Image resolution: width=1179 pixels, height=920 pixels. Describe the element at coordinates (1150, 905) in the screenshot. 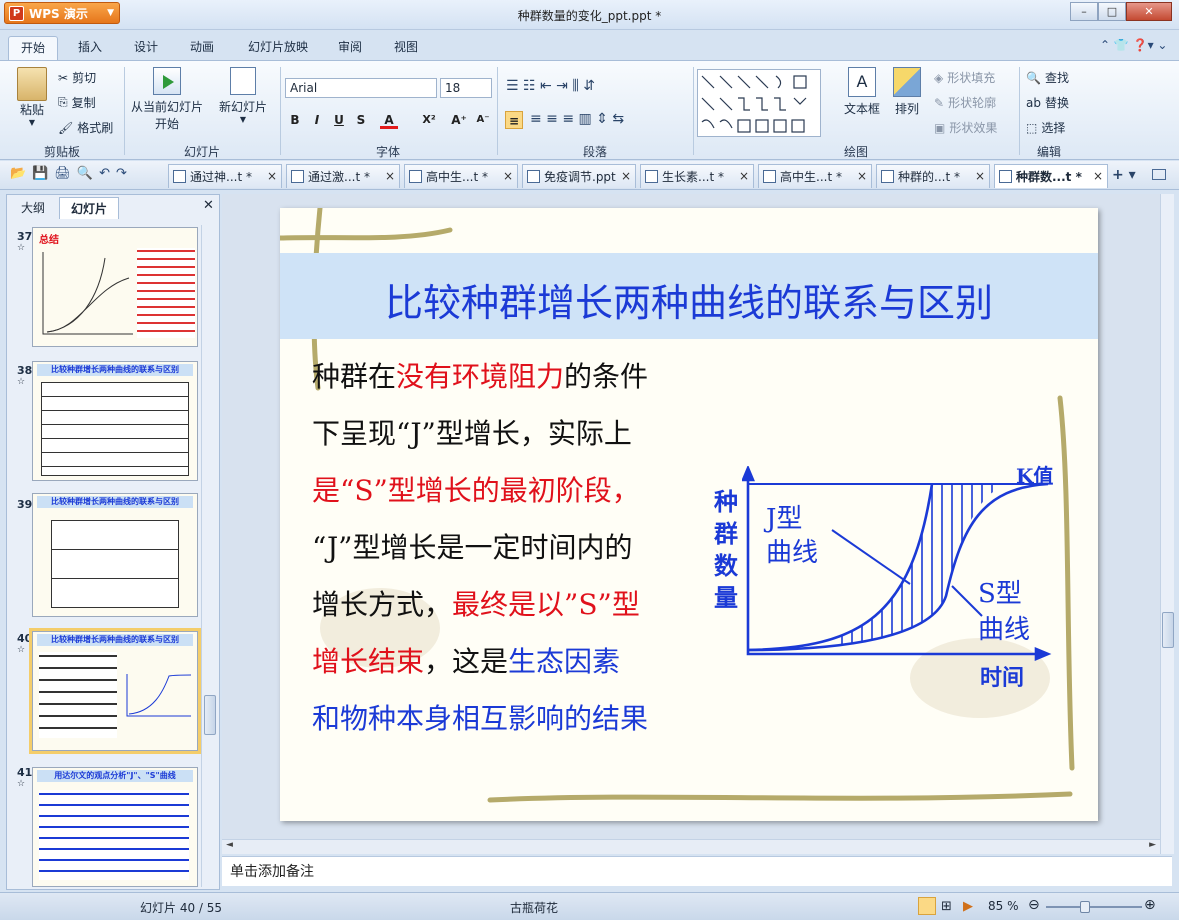

I see `zoom-in-button: ⊕` at that location.